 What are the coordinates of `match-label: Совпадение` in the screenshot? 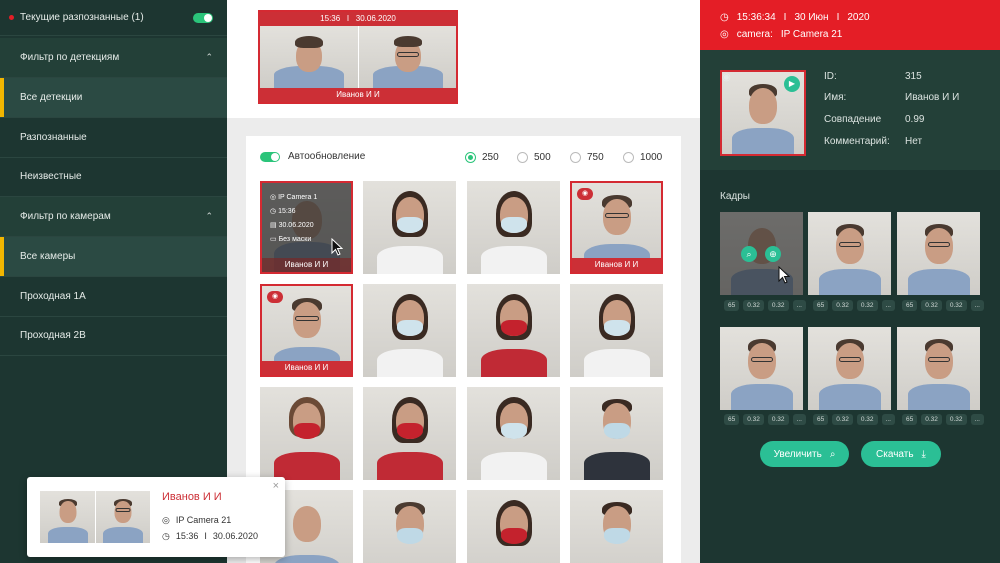 It's located at (853, 119).